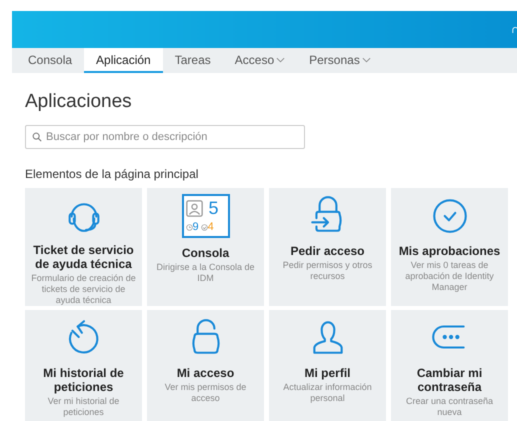 The height and width of the screenshot is (421, 517). What do you see at coordinates (328, 271) in the screenshot?
I see `tile-description: Pedir permisos y otros recursos` at bounding box center [328, 271].